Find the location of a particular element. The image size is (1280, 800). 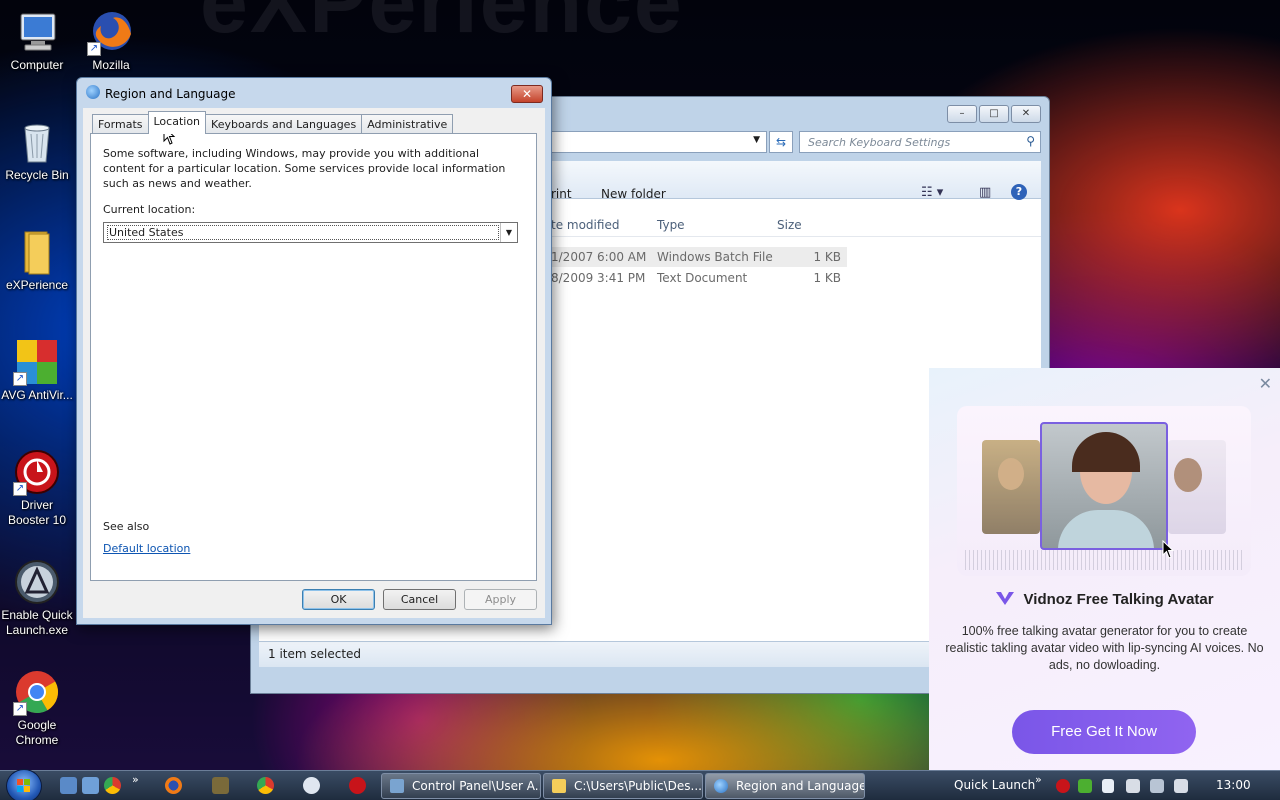

tab-keyboards-languages: Keyboards and Languages is located at coordinates (284, 124).